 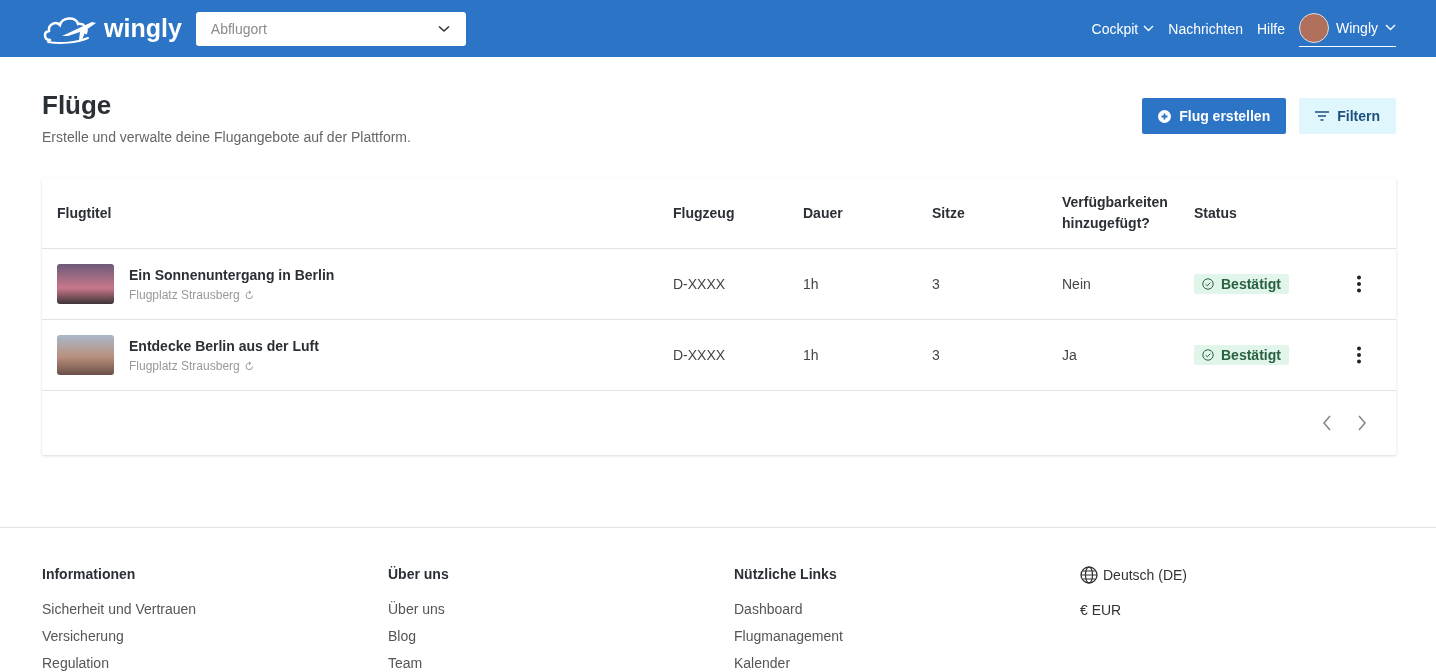 I want to click on column-header: Flugzeug, so click(x=704, y=213).